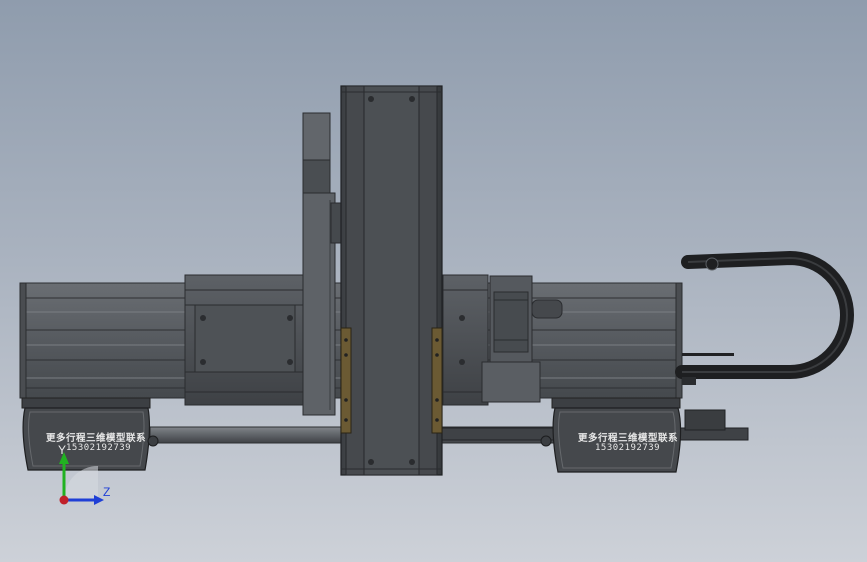 The image size is (867, 562). I want to click on triad-y-label: Y, so click(62, 450).